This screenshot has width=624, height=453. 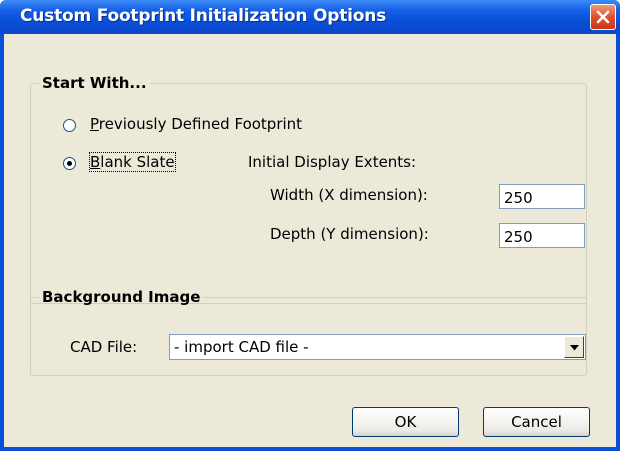 I want to click on cancel-button: Cancel, so click(x=536, y=422).